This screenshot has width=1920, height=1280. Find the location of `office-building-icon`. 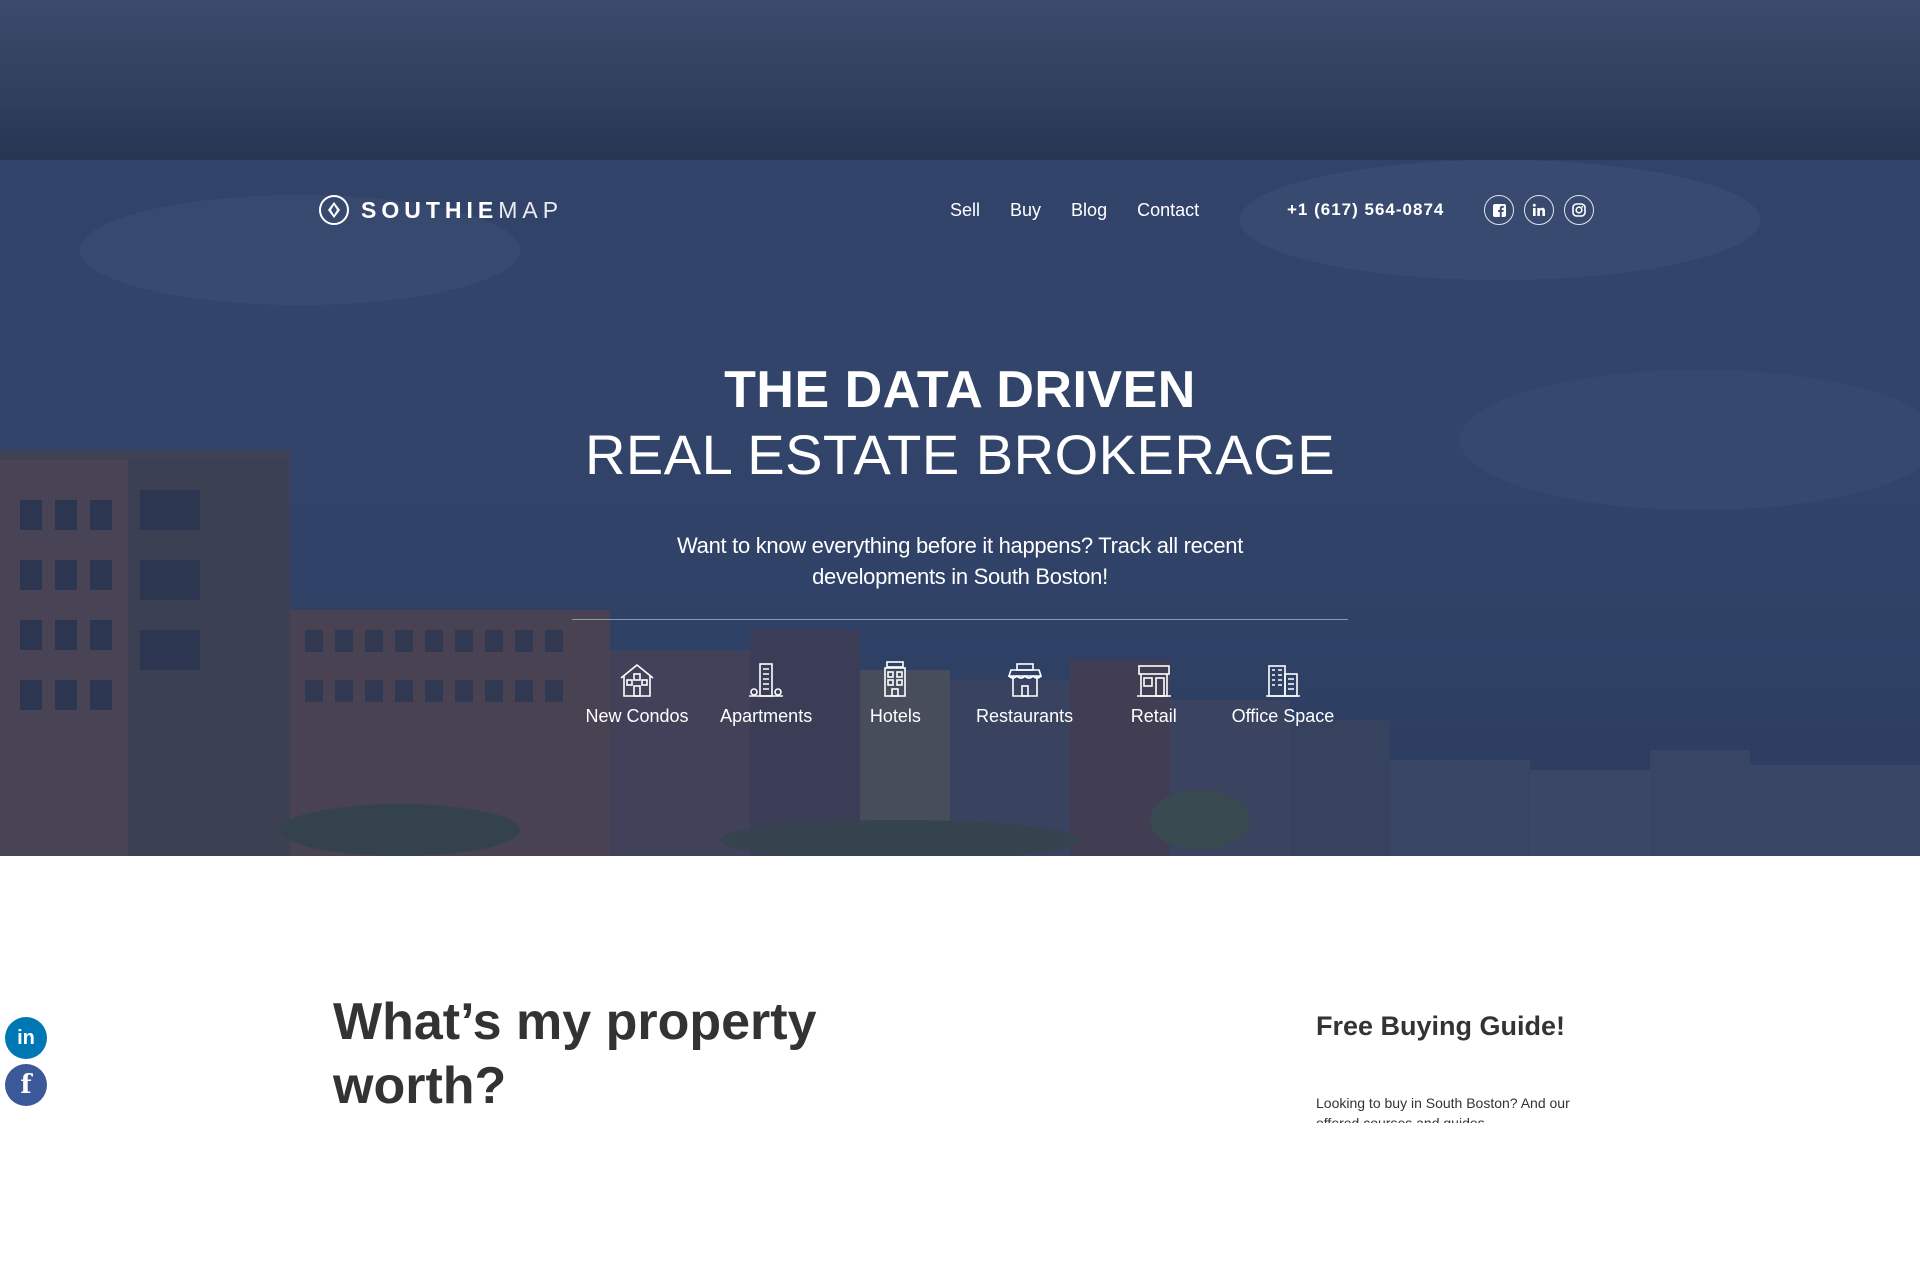

office-building-icon is located at coordinates (1282, 681).